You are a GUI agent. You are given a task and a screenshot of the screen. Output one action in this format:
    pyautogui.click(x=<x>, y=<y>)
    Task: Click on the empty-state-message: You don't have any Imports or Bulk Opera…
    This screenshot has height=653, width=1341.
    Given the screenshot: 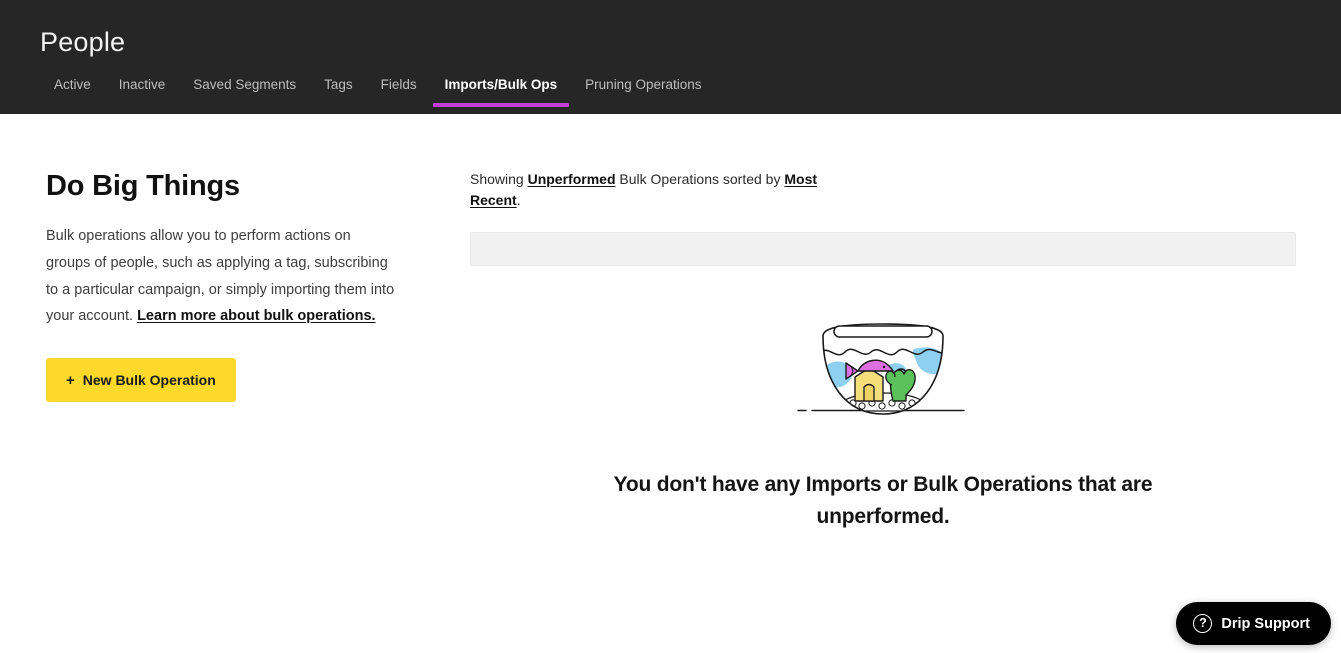 What is the action you would take?
    pyautogui.click(x=883, y=501)
    